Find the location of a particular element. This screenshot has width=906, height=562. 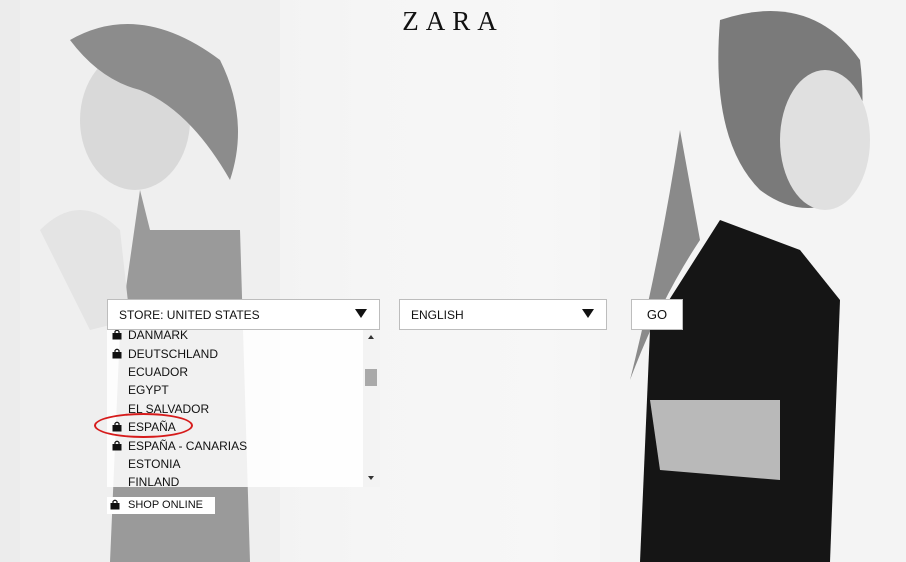

country-option: DEUTSCHLAND is located at coordinates (235, 355).